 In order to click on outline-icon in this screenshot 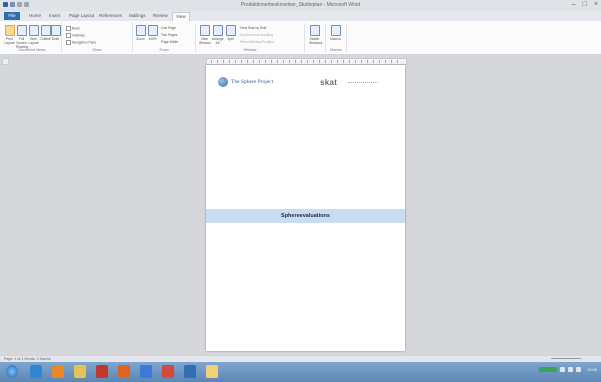, I will do `click(45, 30)`.